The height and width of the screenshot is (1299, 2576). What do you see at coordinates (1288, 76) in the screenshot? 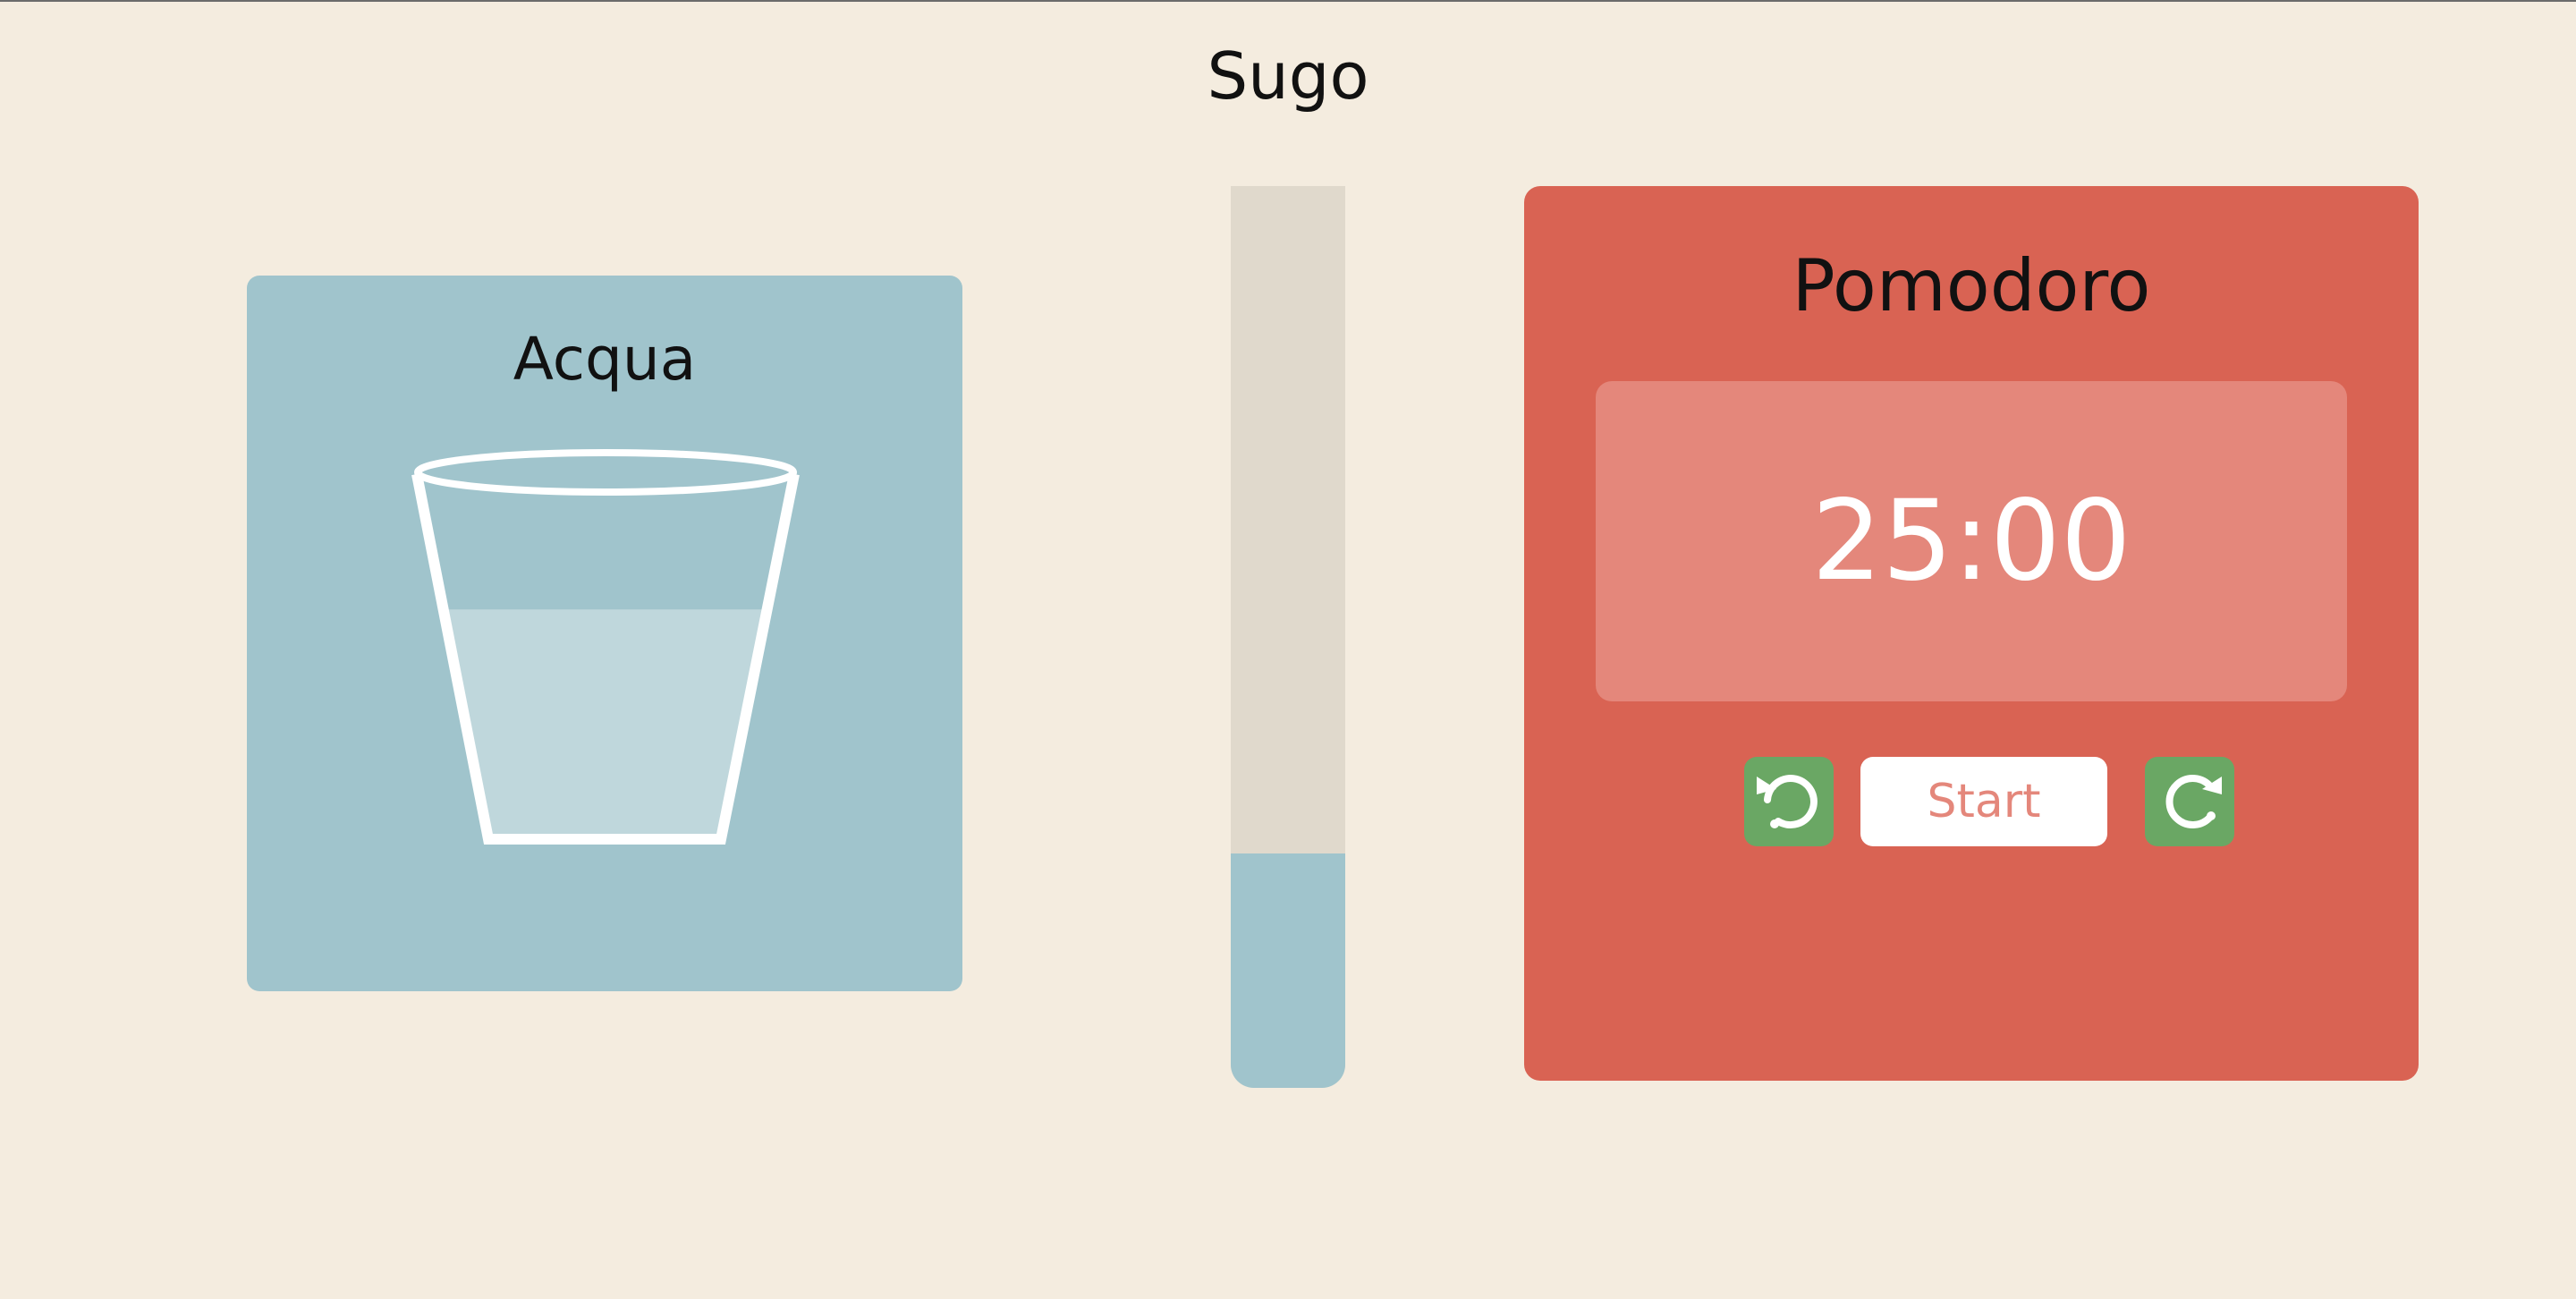
I see `app-title: Sugo` at bounding box center [1288, 76].